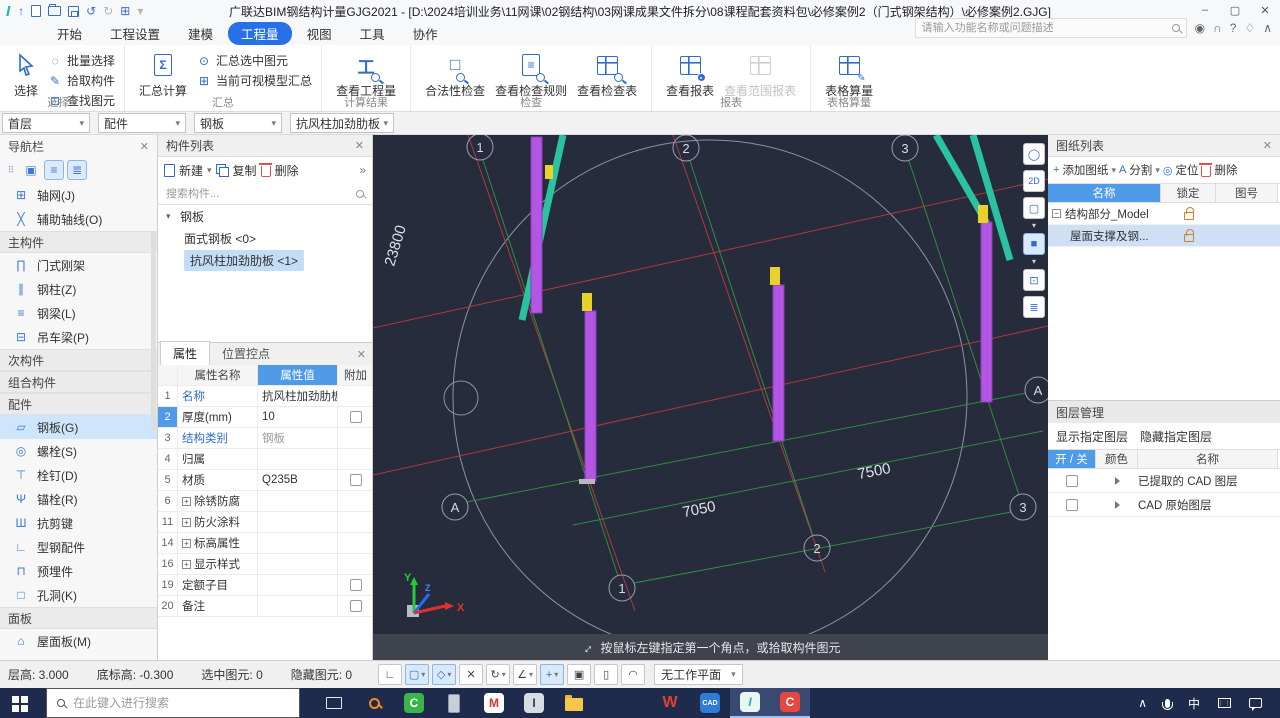 Image resolution: width=1280 pixels, height=718 pixels. Describe the element at coordinates (78, 404) in the screenshot. I see `sidebar-section-accessories: 配件` at that location.